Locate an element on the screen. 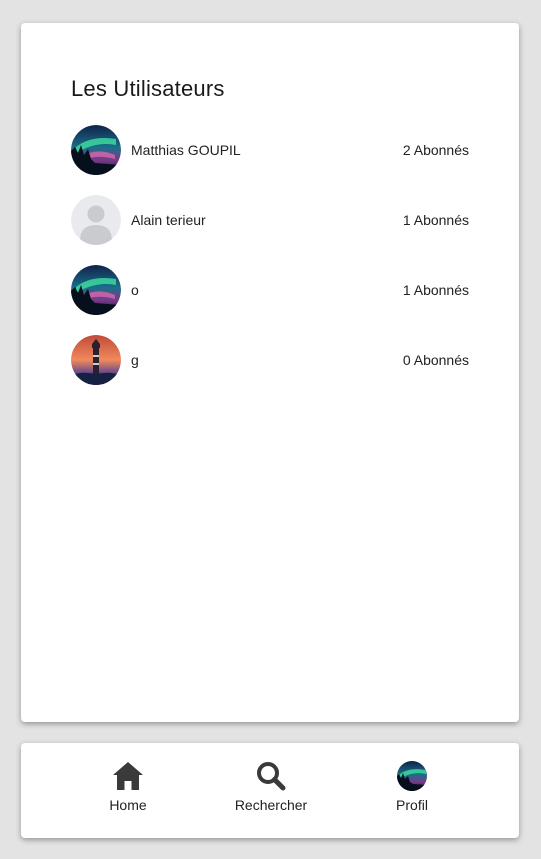  page-title: Les Utilisateurs is located at coordinates (148, 88).